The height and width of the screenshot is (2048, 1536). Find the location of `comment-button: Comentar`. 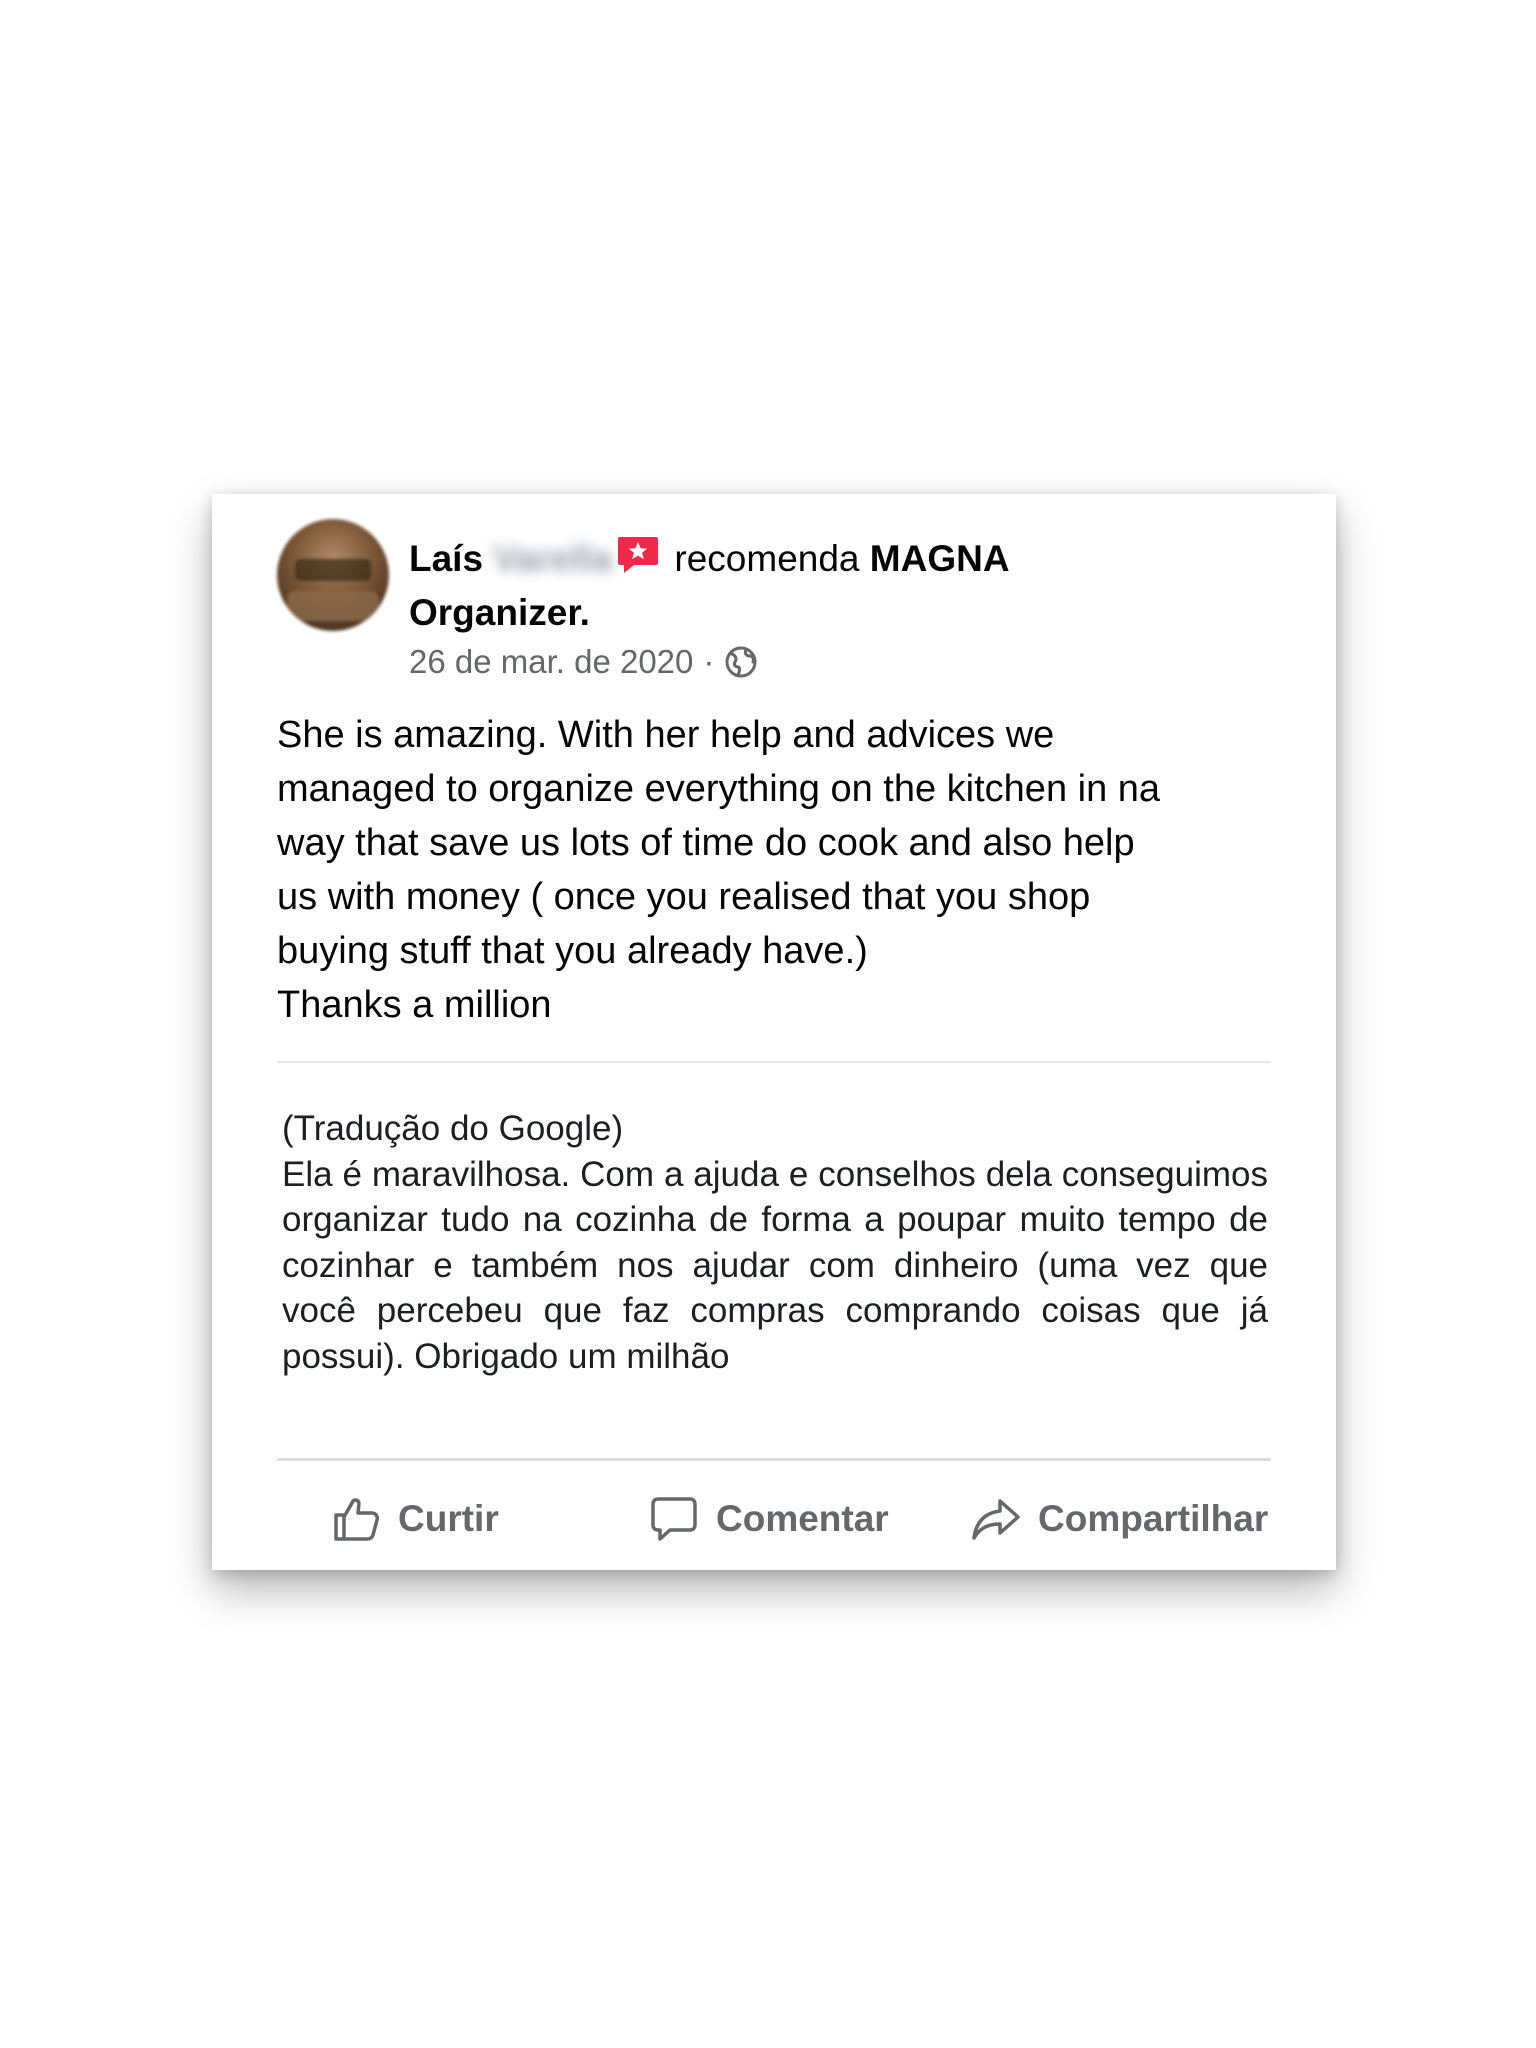

comment-button: Comentar is located at coordinates (768, 1519).